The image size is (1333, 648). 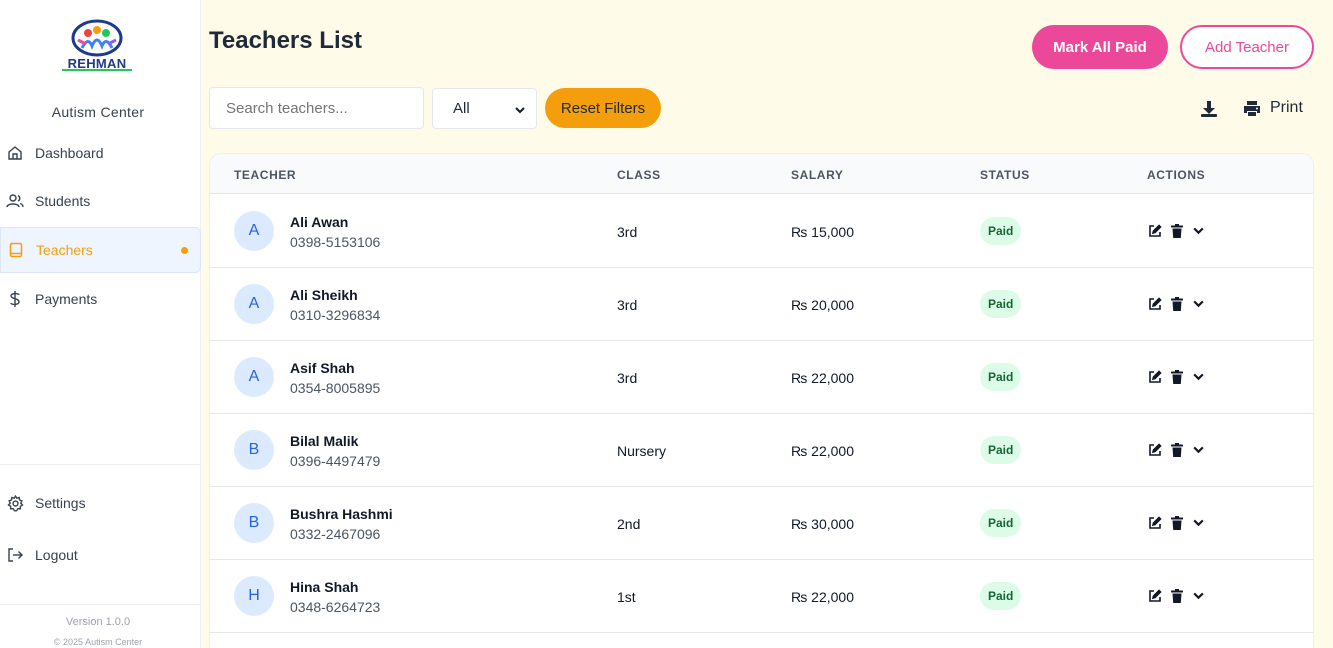 I want to click on sidebar-item-label: Settings, so click(x=60, y=503).